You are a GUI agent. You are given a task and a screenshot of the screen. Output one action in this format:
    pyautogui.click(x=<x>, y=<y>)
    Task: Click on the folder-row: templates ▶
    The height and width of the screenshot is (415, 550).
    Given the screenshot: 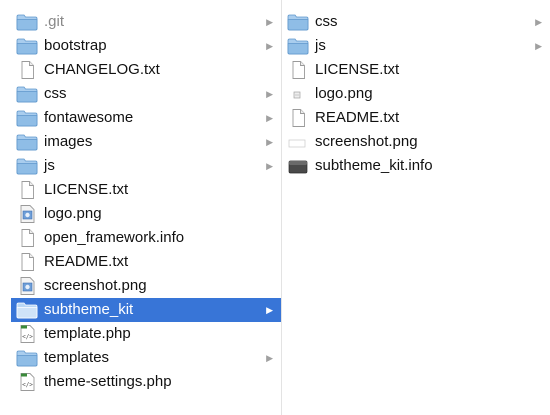 What is the action you would take?
    pyautogui.click(x=146, y=358)
    